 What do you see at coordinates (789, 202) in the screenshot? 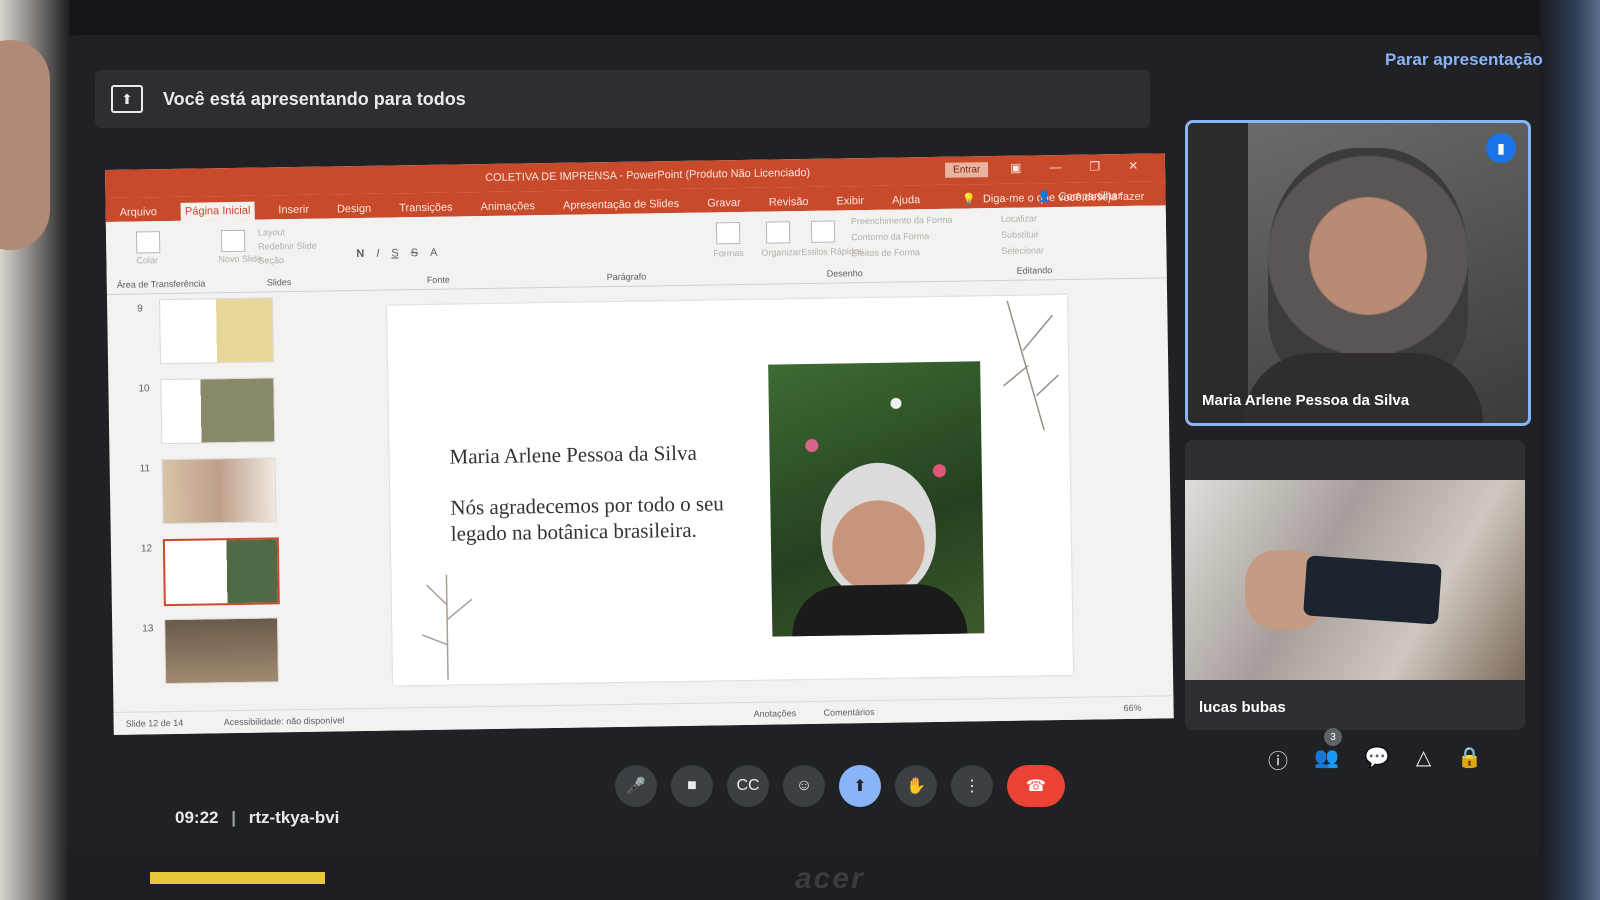
I see `tab-revisao: Revisão` at bounding box center [789, 202].